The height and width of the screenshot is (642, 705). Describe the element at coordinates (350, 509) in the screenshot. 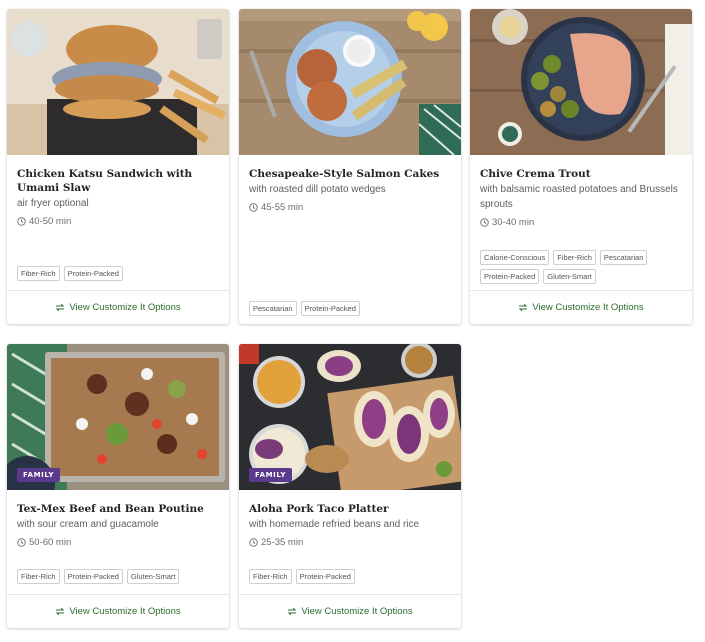

I see `recipe-title: Aloha Pork Taco Platter` at that location.